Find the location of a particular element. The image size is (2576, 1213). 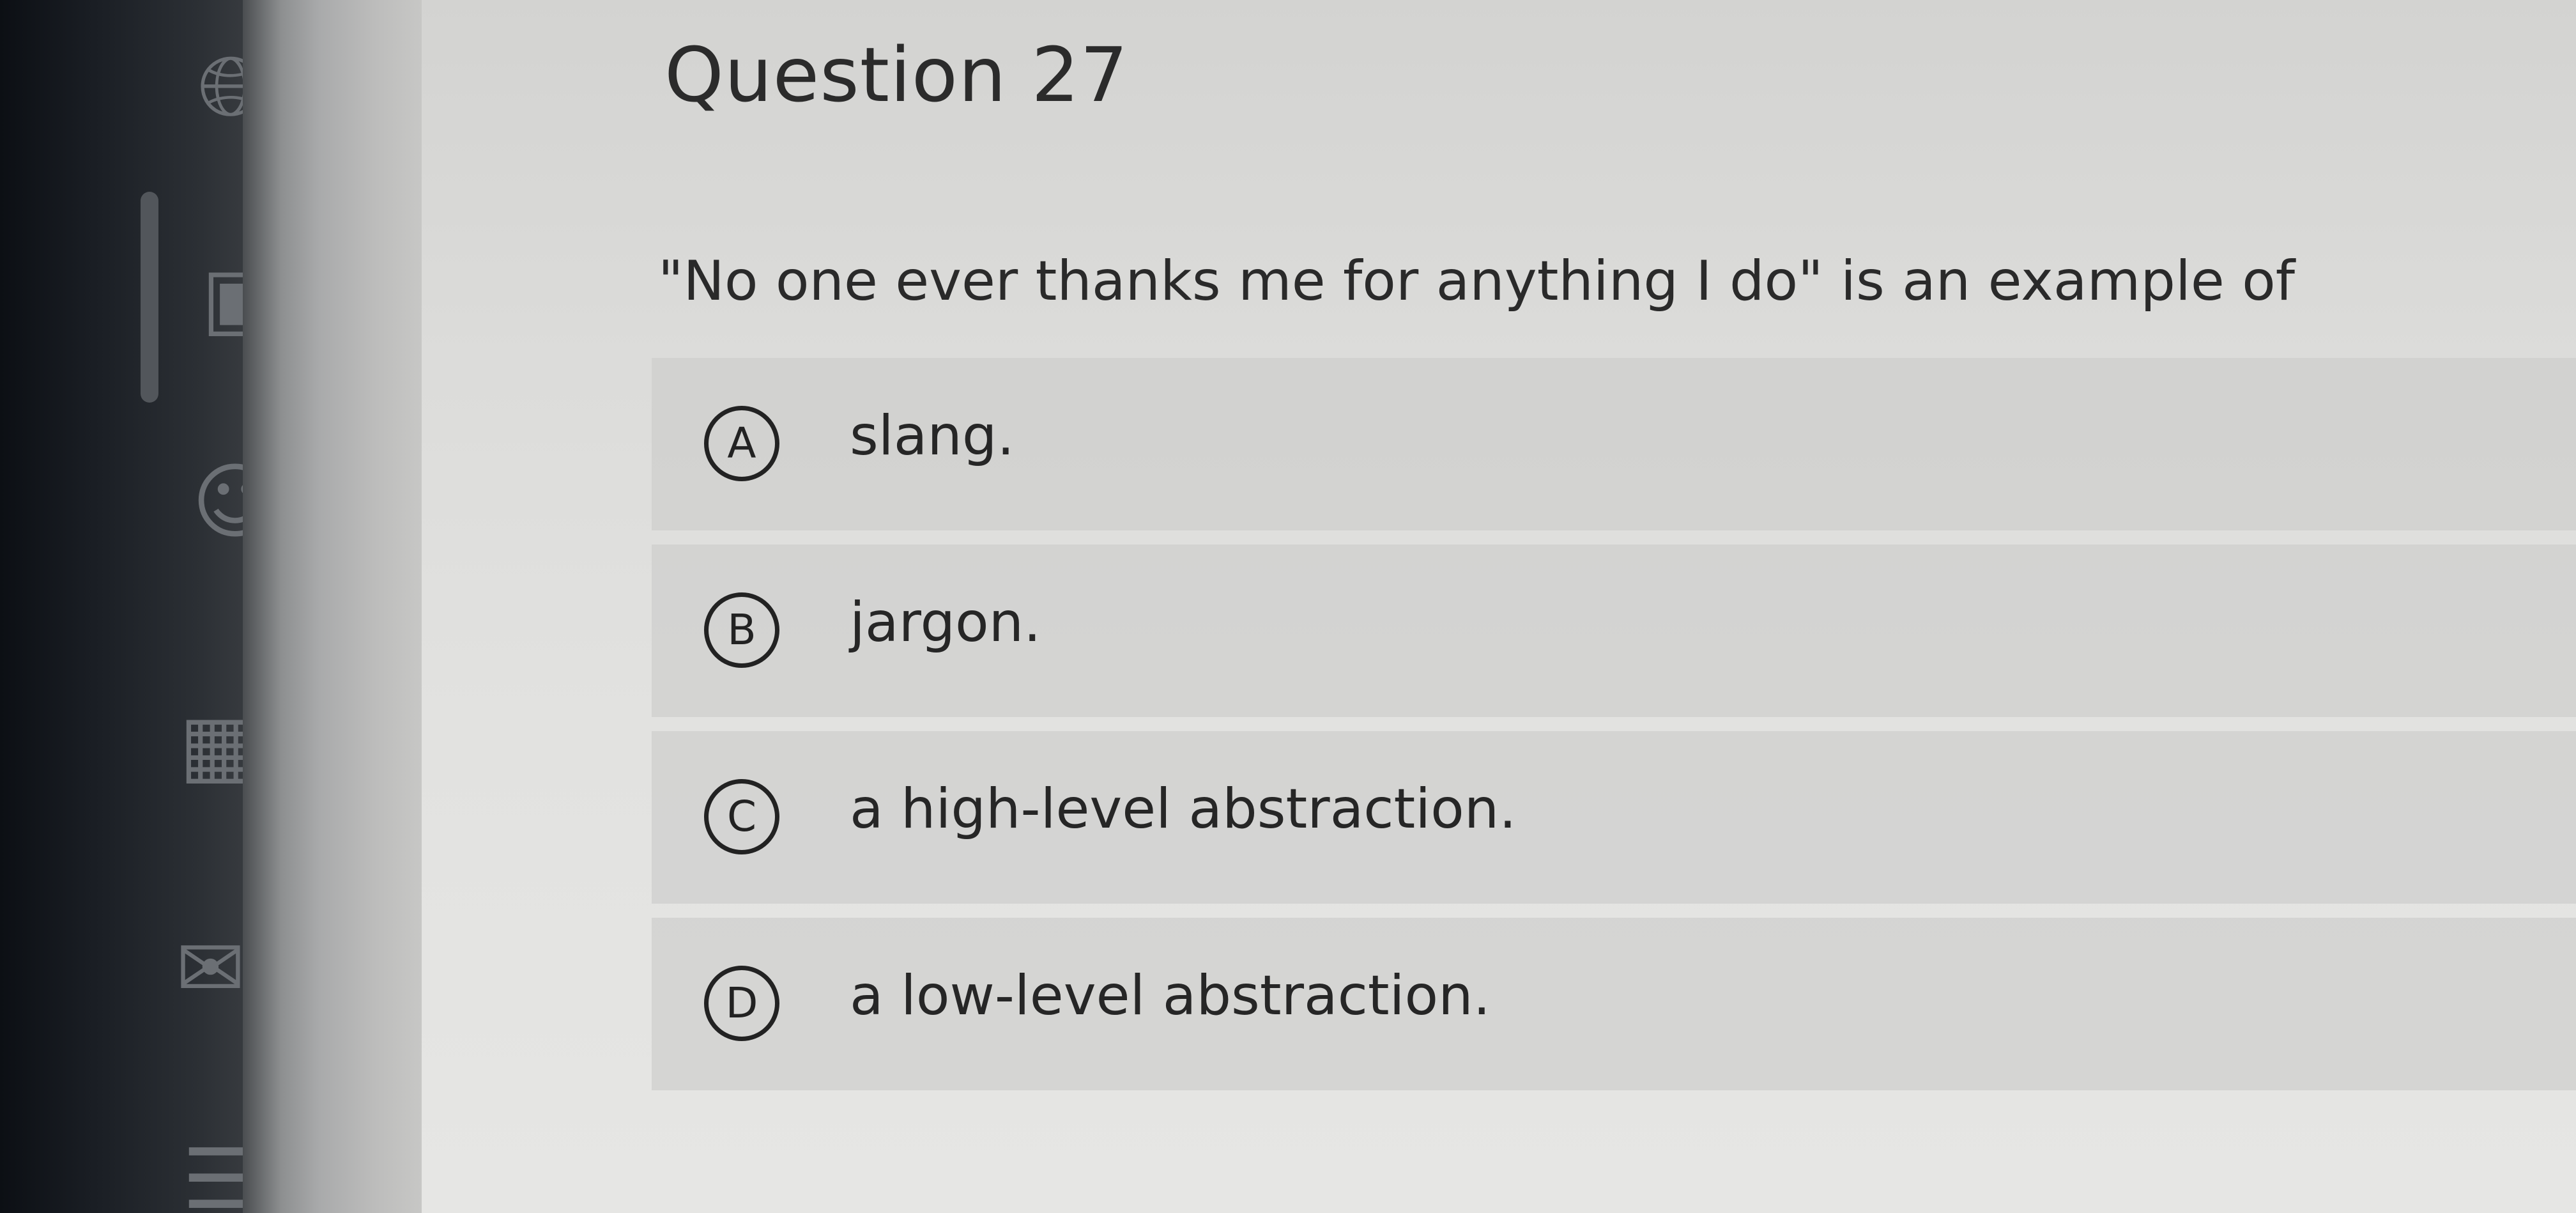

nav-scrollbar is located at coordinates (149, 297).